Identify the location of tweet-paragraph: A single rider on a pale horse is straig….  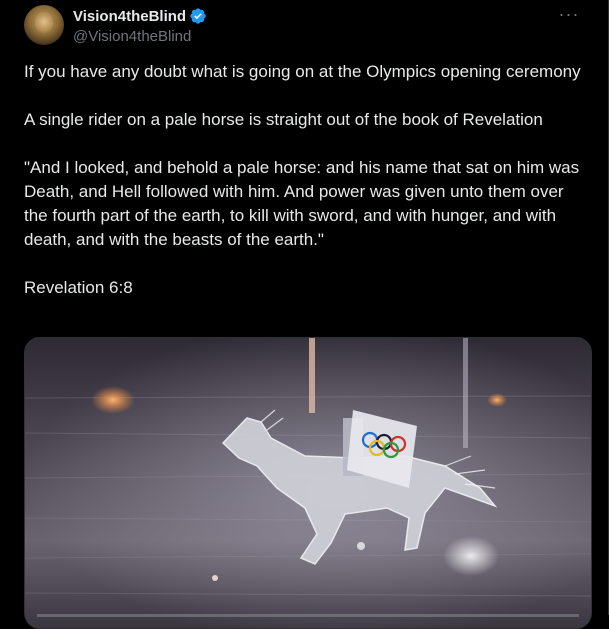
(283, 119).